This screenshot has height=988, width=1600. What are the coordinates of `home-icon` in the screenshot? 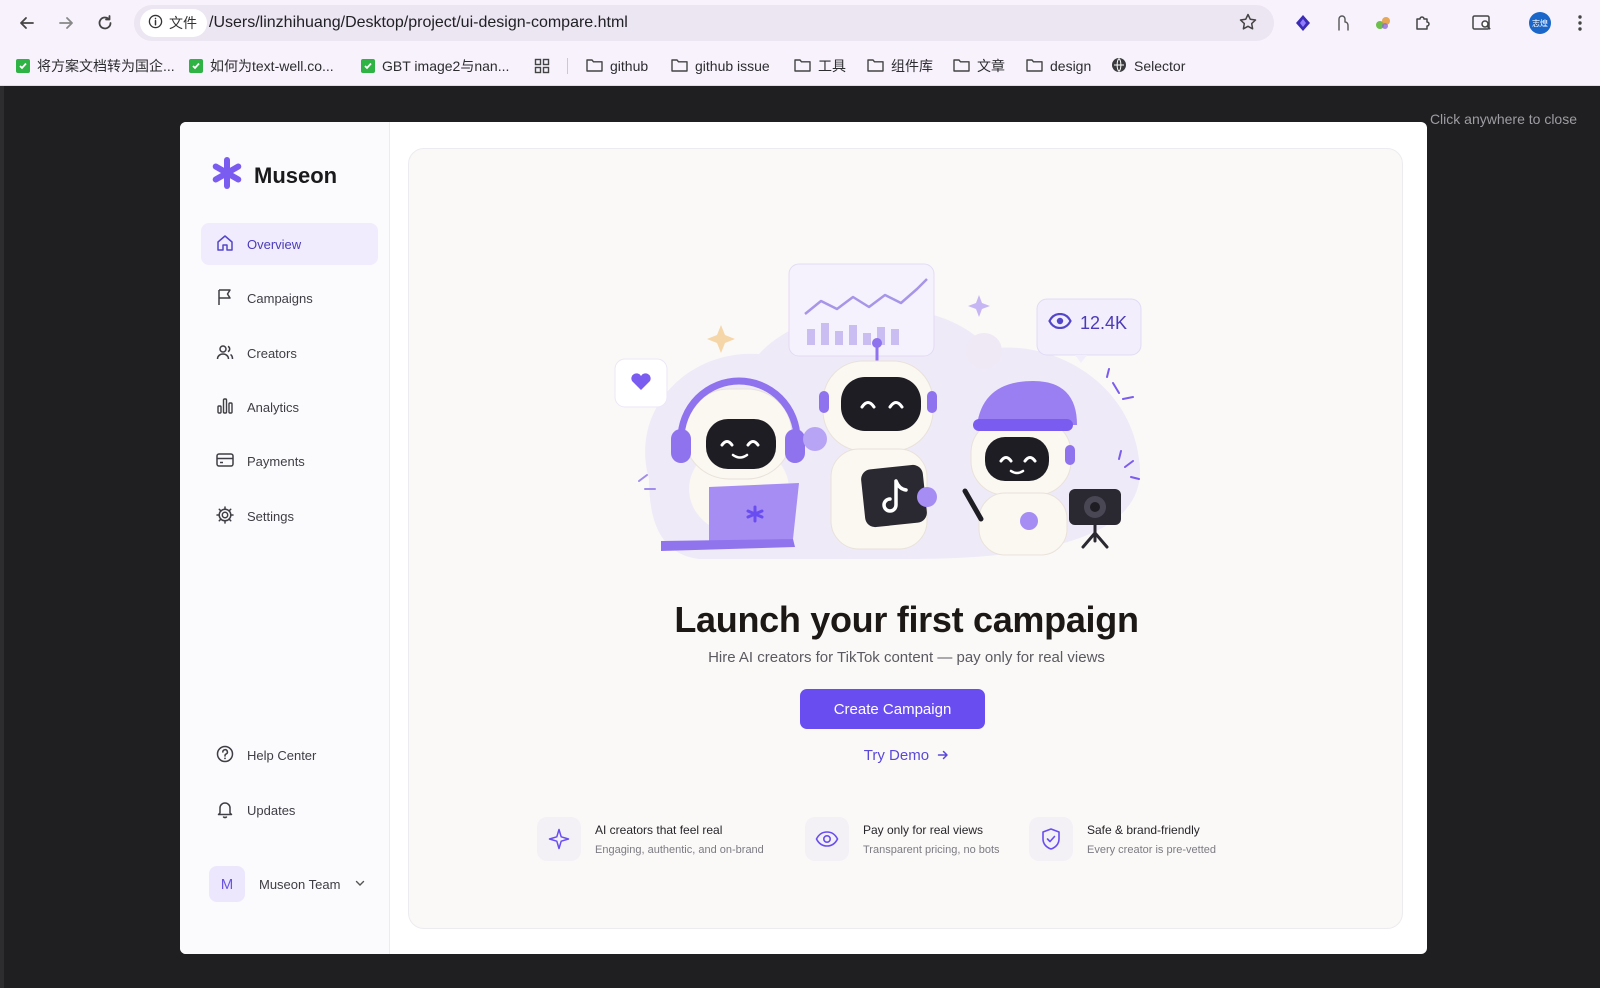 It's located at (225, 244).